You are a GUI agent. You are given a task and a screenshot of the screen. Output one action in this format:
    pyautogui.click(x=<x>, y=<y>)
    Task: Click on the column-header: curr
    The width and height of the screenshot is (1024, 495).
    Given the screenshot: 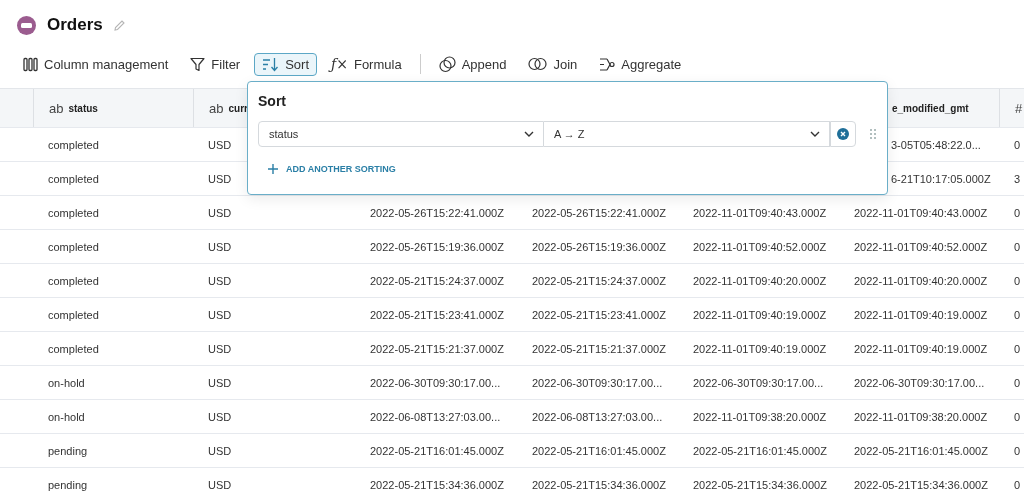 What is the action you would take?
    pyautogui.click(x=238, y=108)
    